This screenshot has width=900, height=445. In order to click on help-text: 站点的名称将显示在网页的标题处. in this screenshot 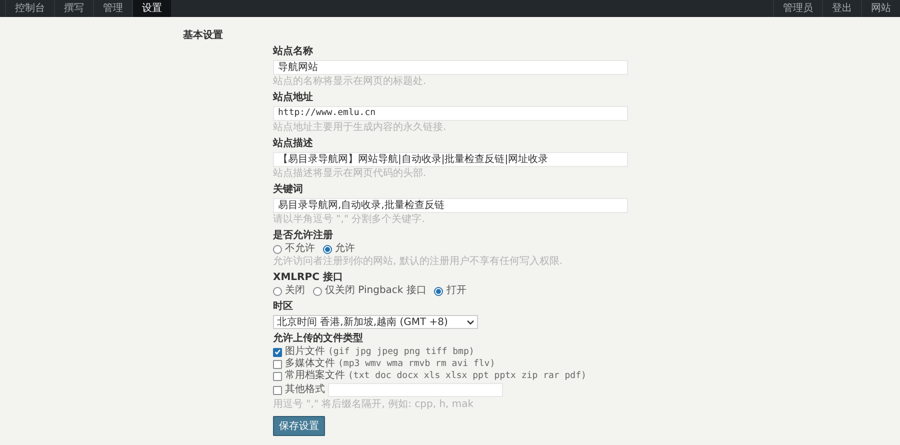, I will do `click(349, 82)`.